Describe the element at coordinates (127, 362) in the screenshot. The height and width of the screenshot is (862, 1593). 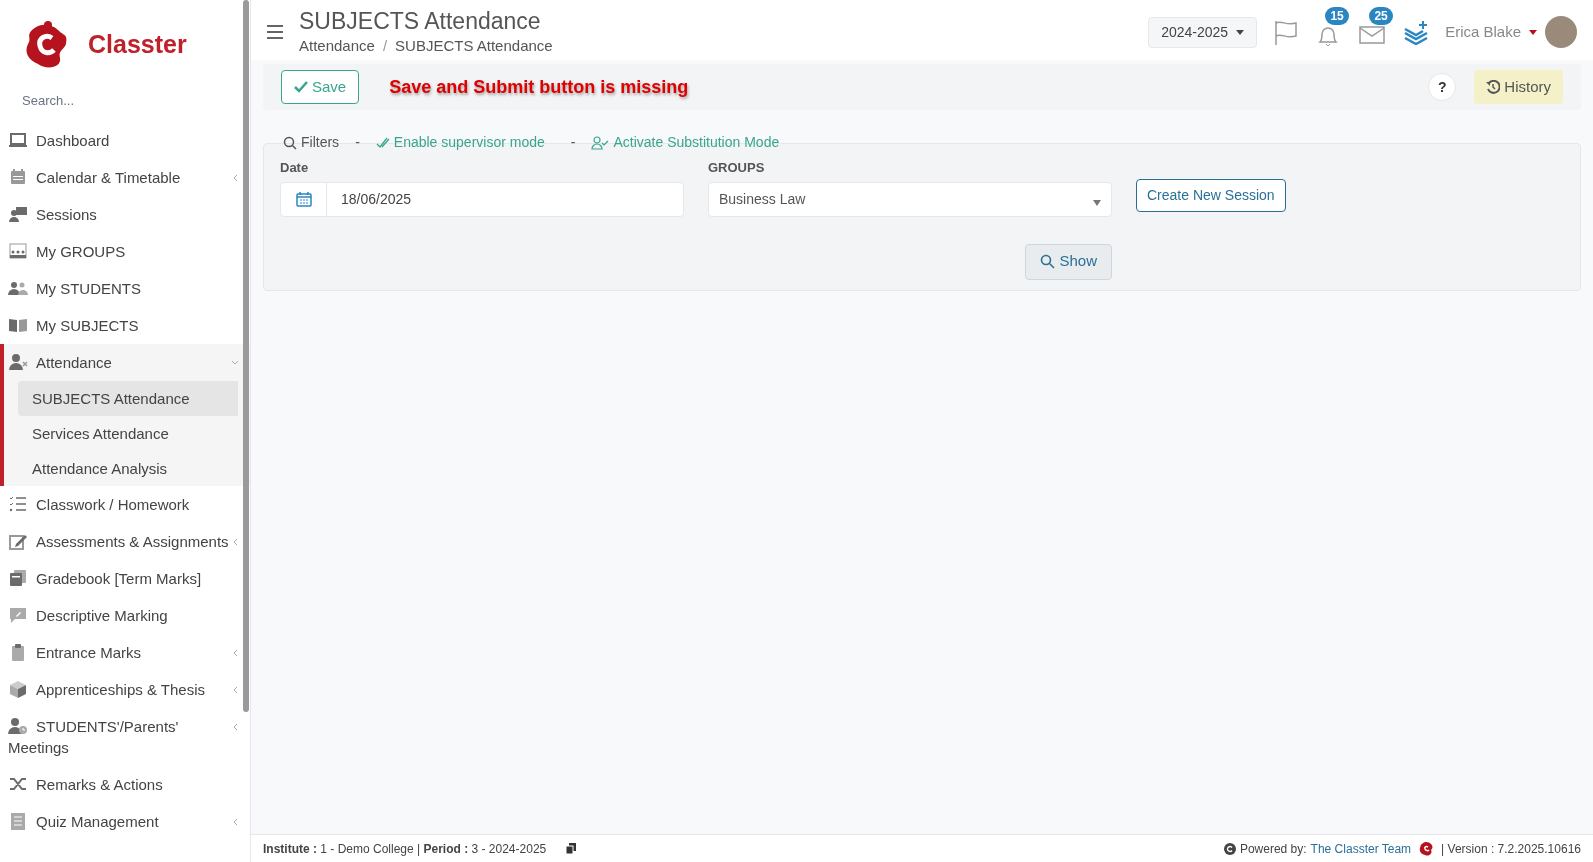
I see `sidebar-item: Attendance` at that location.